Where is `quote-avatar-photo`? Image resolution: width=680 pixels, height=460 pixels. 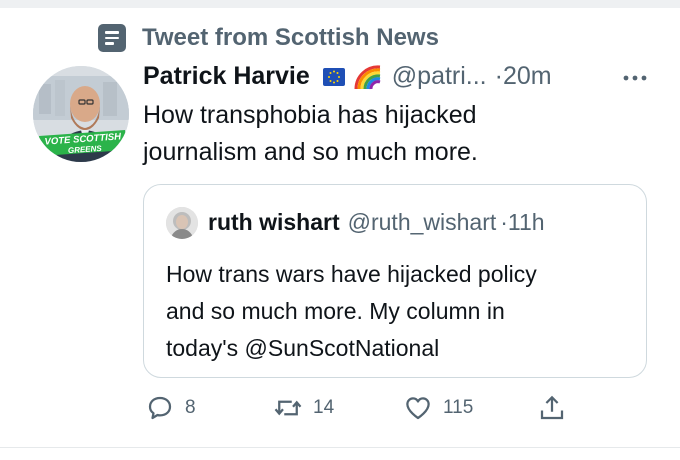 quote-avatar-photo is located at coordinates (182, 223).